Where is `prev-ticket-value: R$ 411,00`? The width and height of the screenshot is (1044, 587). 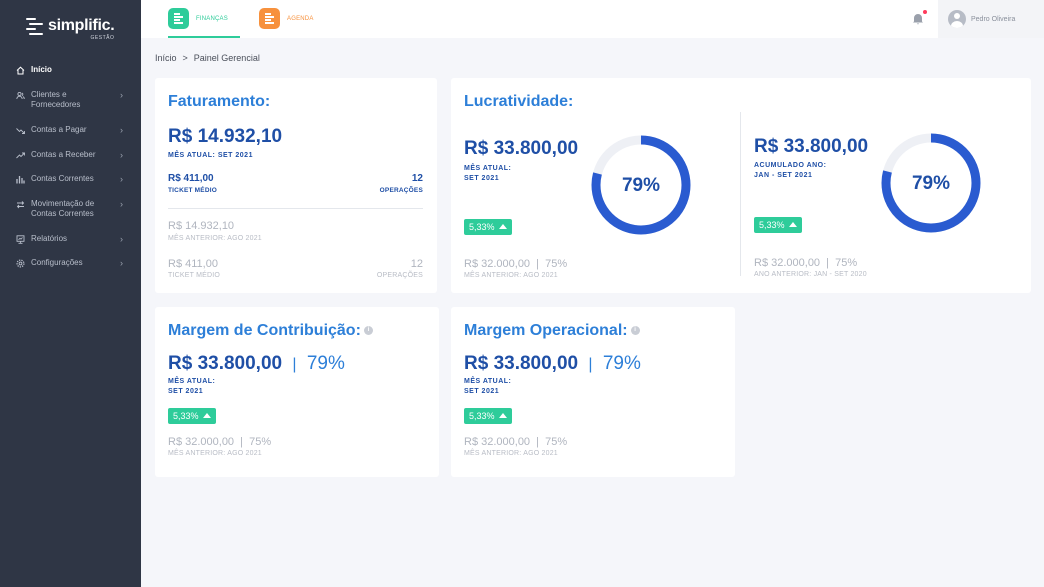
prev-ticket-value: R$ 411,00 is located at coordinates (193, 264).